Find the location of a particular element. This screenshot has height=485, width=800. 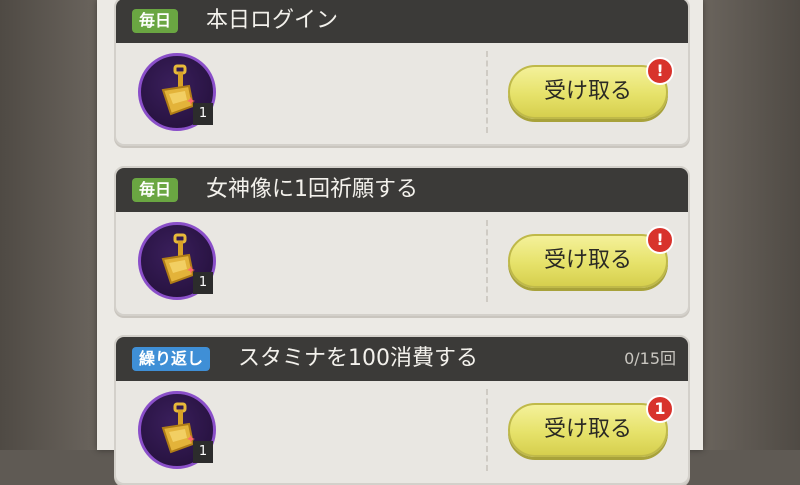

mission-title: 本日ログイン is located at coordinates (272, 20).